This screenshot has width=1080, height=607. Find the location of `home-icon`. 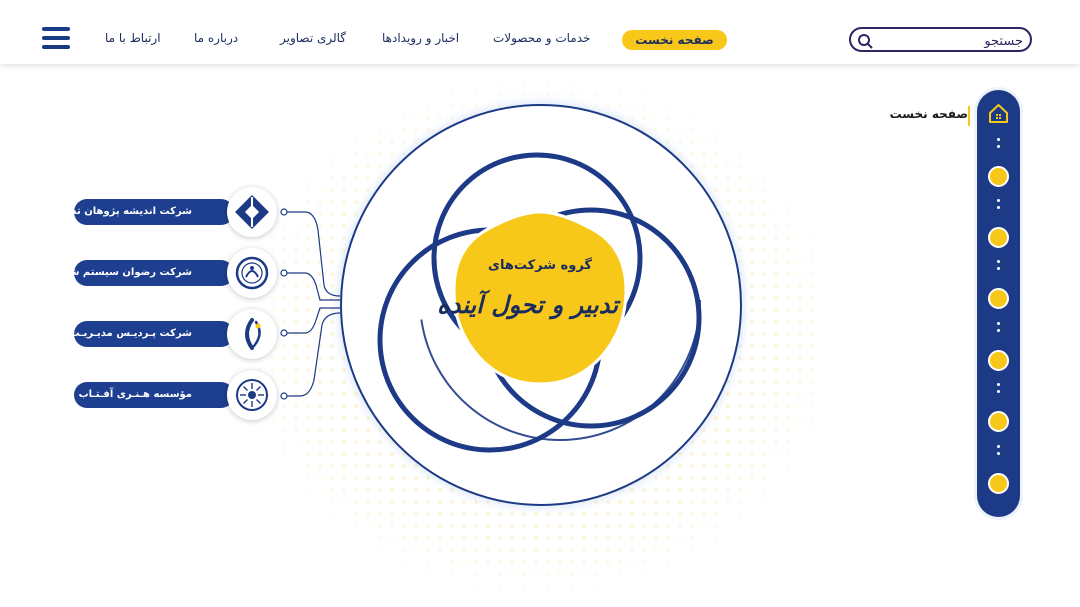

home-icon is located at coordinates (998, 113).